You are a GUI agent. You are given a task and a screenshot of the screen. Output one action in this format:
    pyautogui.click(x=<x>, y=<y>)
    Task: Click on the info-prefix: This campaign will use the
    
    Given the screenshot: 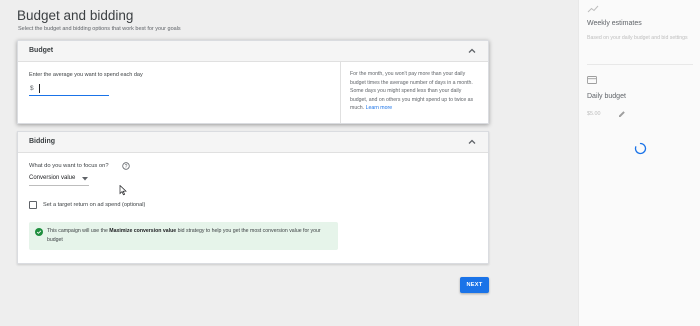 What is the action you would take?
    pyautogui.click(x=78, y=231)
    